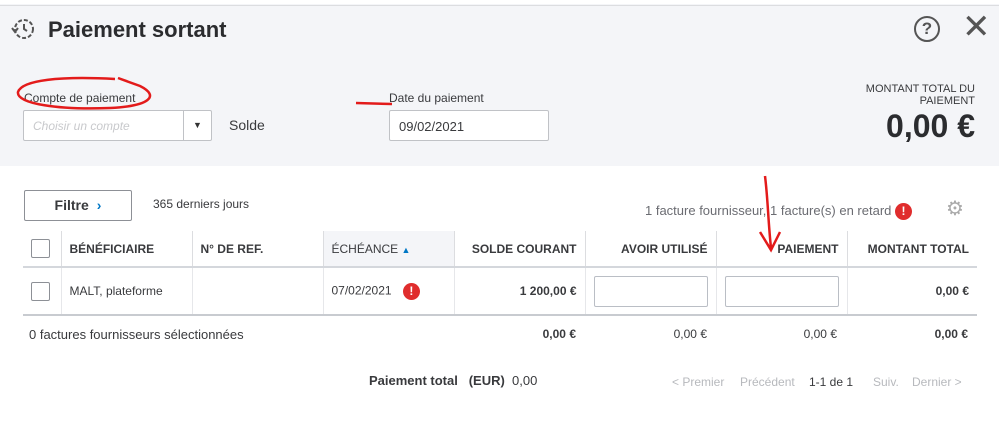 The width and height of the screenshot is (999, 436). I want to click on col-payee: BÉNÉFICIAIRE, so click(127, 249).